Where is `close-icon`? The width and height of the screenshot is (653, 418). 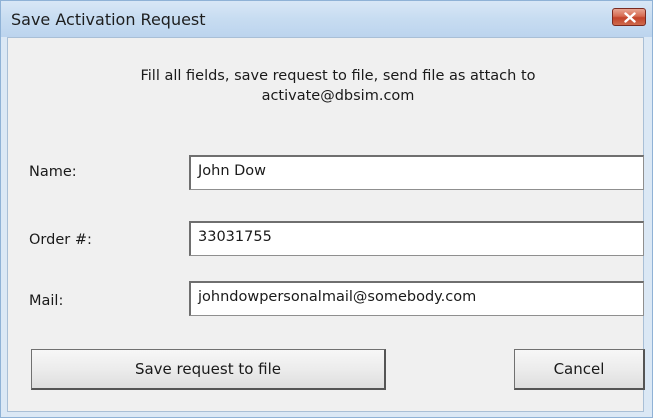
close-icon is located at coordinates (630, 17).